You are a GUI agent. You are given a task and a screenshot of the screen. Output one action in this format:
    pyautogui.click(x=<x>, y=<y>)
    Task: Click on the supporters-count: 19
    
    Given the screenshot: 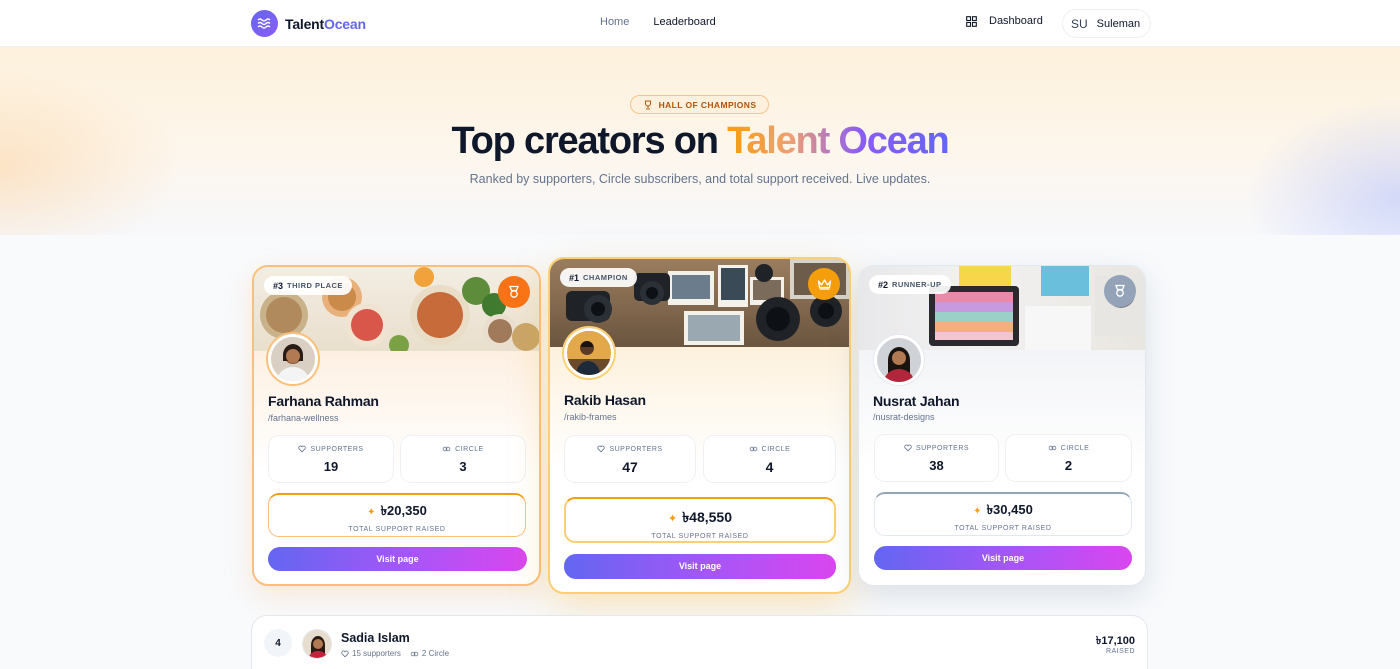 What is the action you would take?
    pyautogui.click(x=331, y=466)
    